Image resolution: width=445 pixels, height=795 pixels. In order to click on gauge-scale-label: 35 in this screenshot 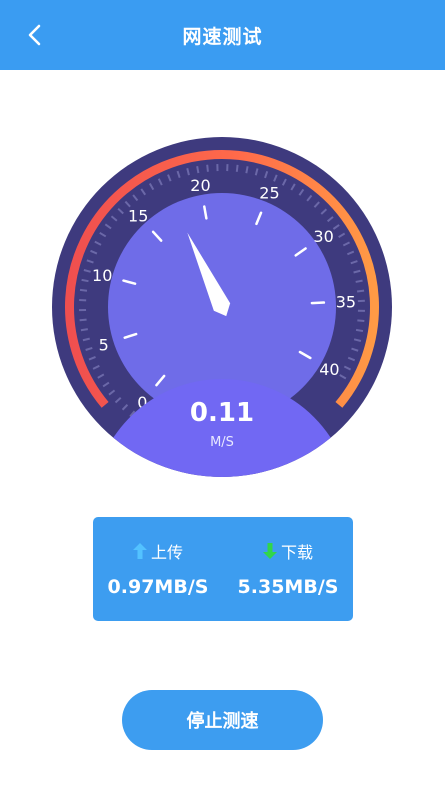, I will do `click(346, 302)`.